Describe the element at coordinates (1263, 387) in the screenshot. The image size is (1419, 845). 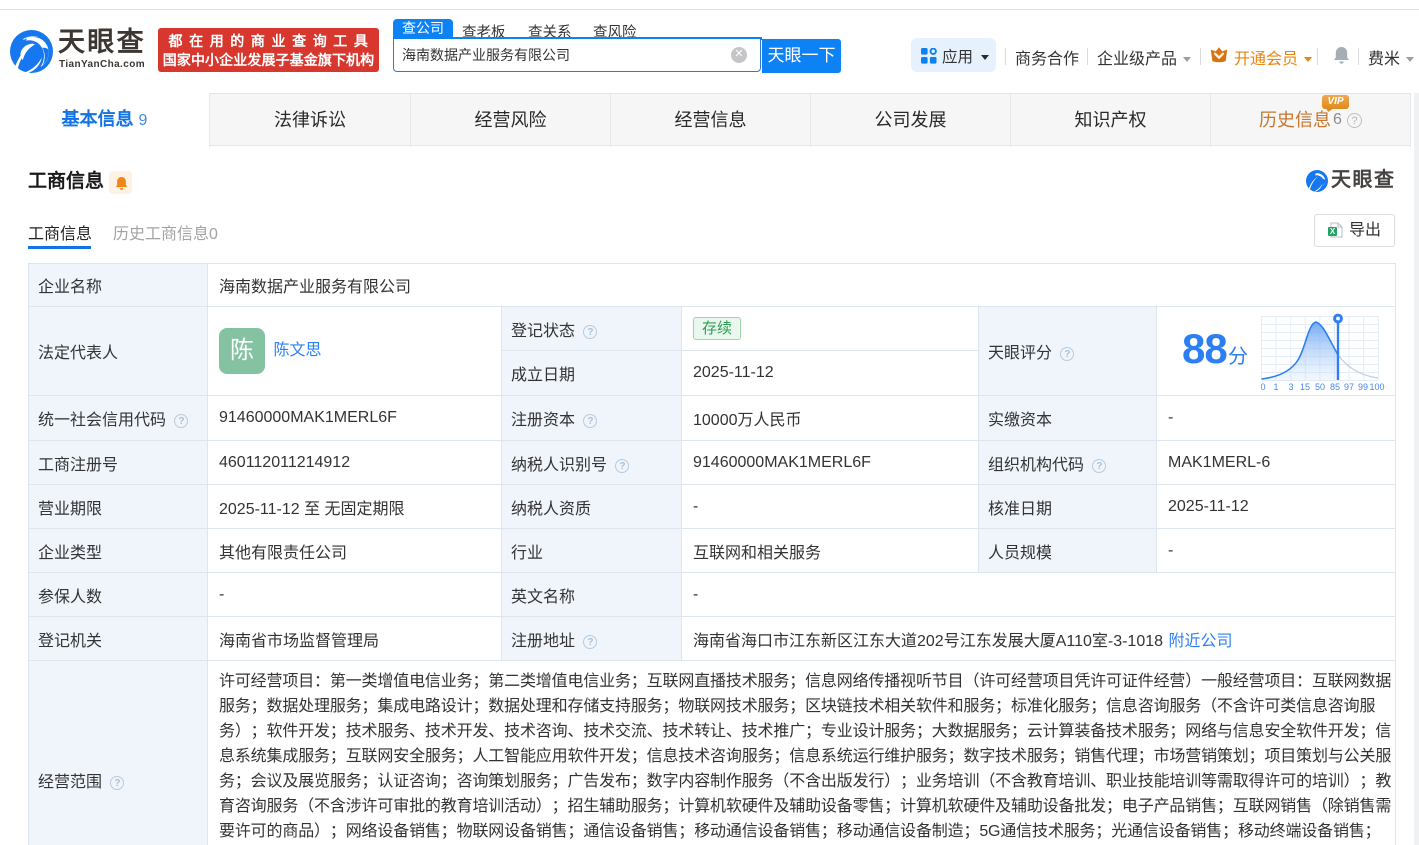
I see `svg-text: 0` at that location.